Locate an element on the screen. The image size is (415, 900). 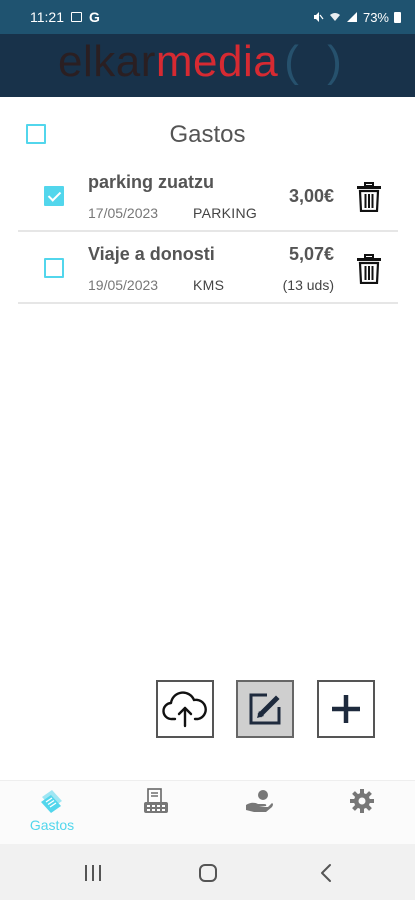
nav-calculator is located at coordinates (156, 815).